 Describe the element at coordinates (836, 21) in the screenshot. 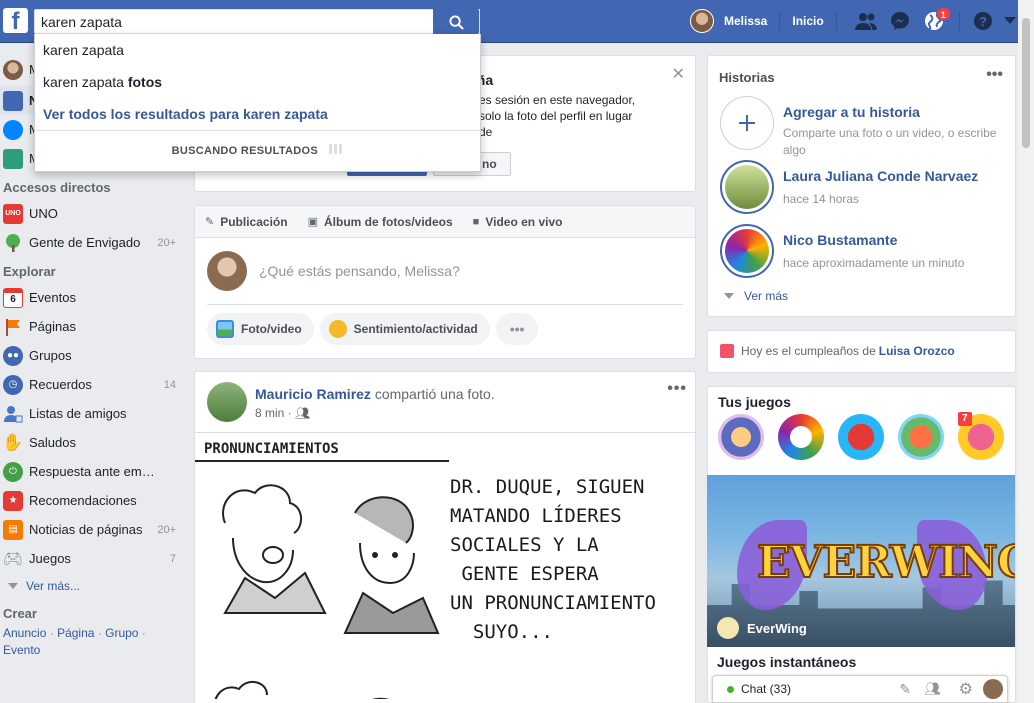

I see `divider` at that location.